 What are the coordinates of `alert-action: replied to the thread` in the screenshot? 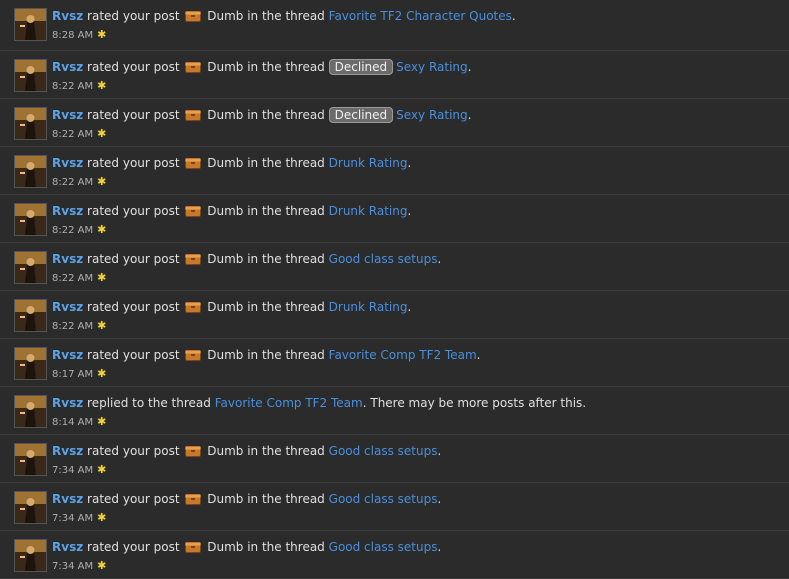 It's located at (149, 403).